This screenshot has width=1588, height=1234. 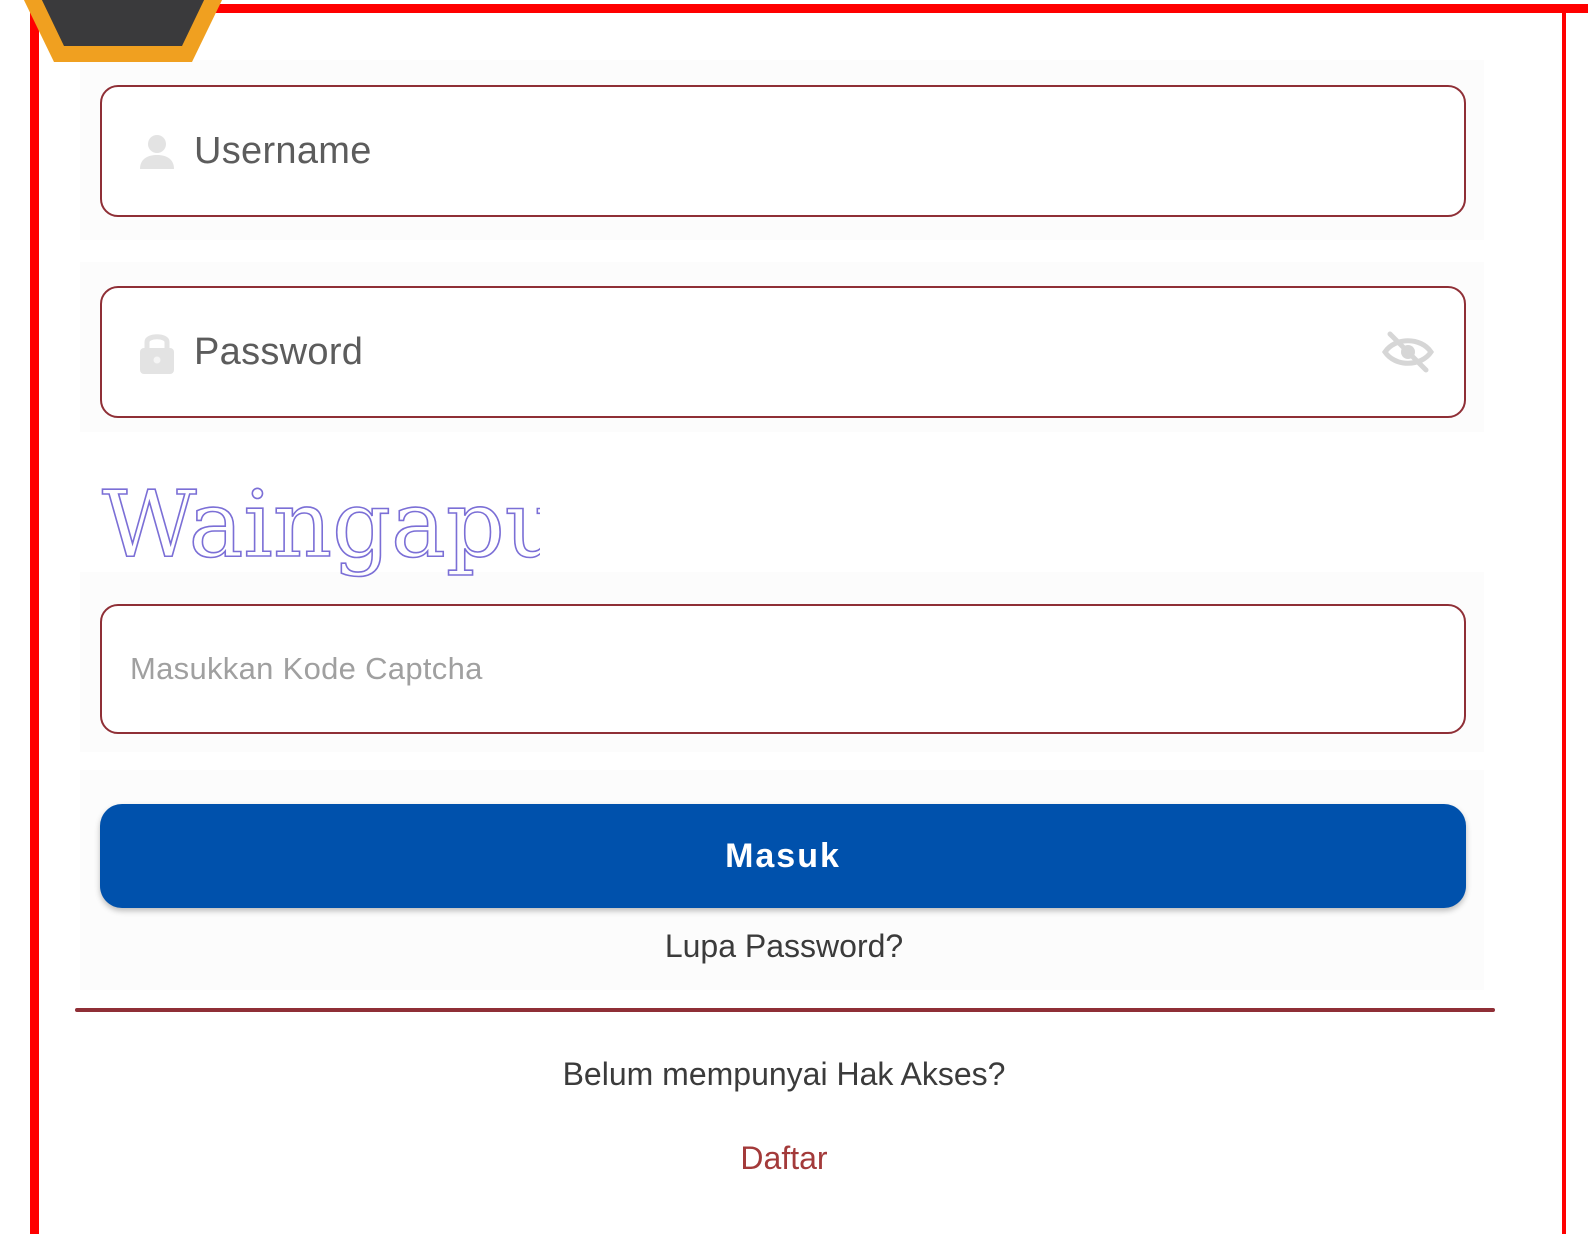 I want to click on lock-icon, so click(x=157, y=352).